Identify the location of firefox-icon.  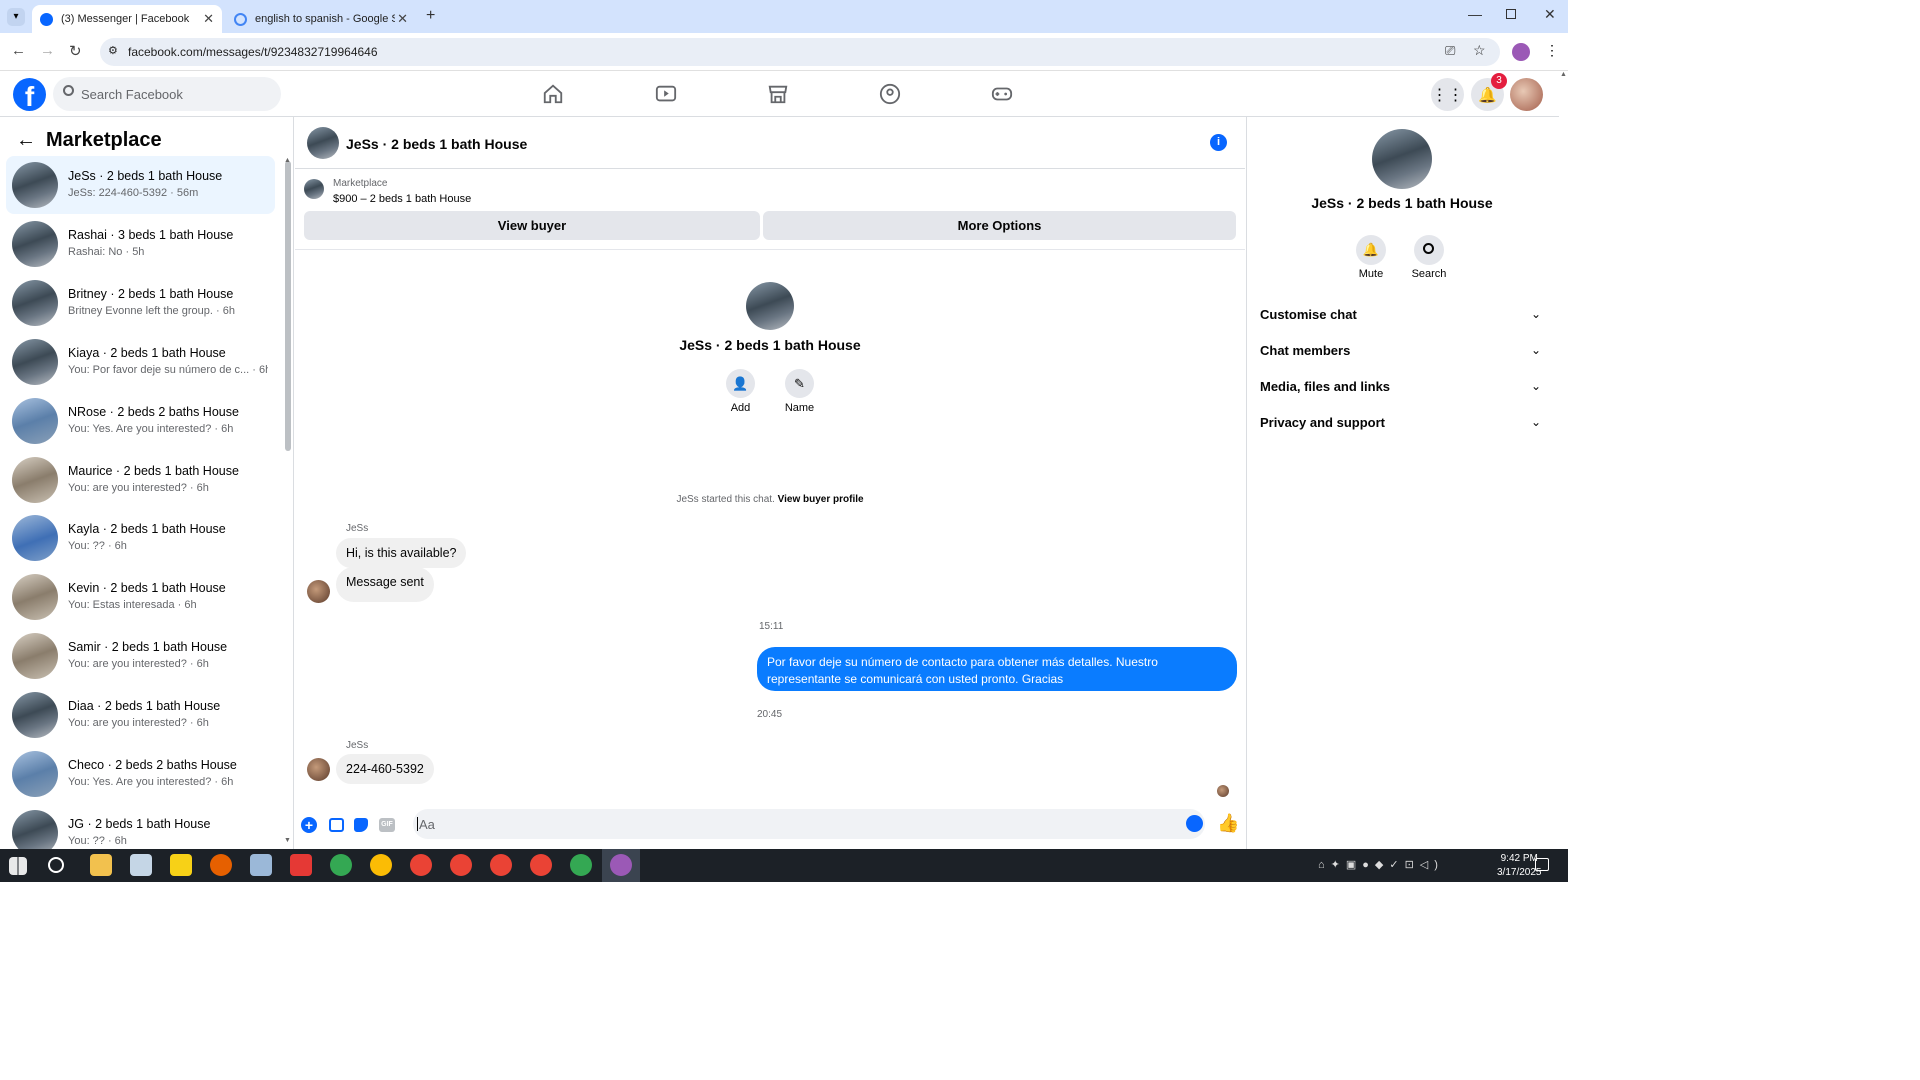
(221, 865).